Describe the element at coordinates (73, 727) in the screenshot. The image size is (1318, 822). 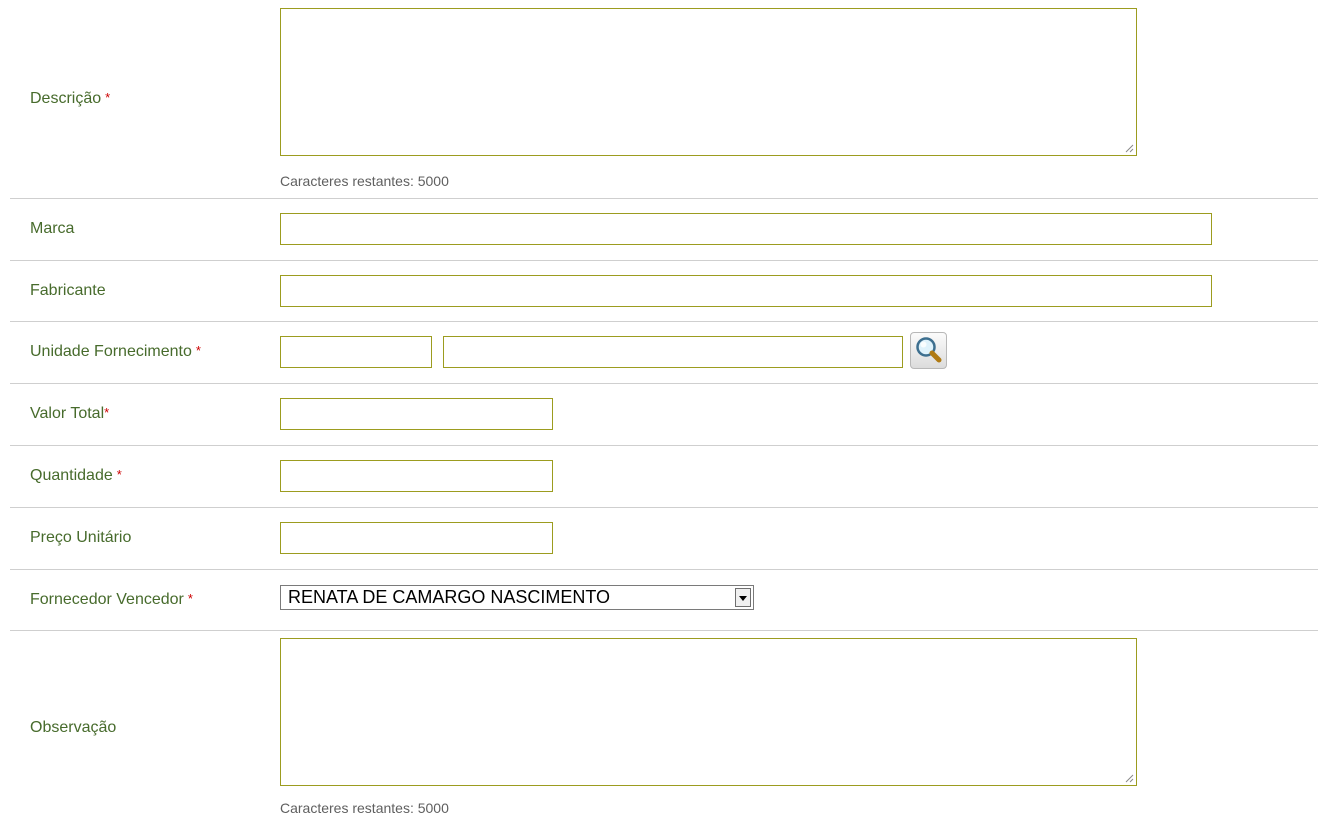
I see `observacao-label: Observação` at that location.